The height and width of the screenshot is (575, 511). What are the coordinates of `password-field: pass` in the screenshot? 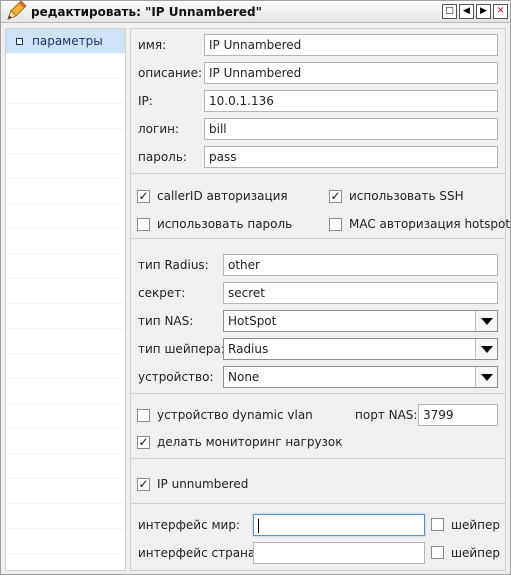 It's located at (351, 157).